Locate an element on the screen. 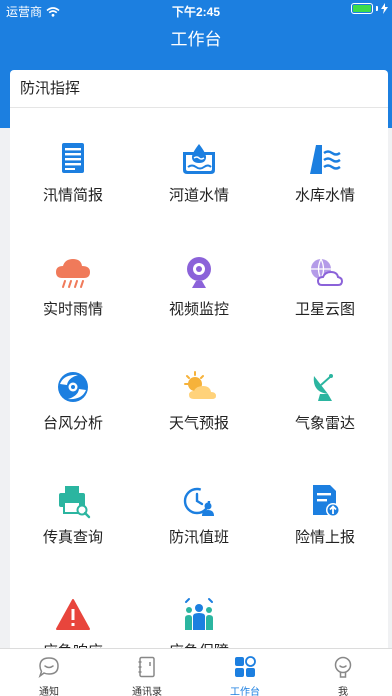 This screenshot has height=696, width=392. team-support-icon is located at coordinates (199, 614).